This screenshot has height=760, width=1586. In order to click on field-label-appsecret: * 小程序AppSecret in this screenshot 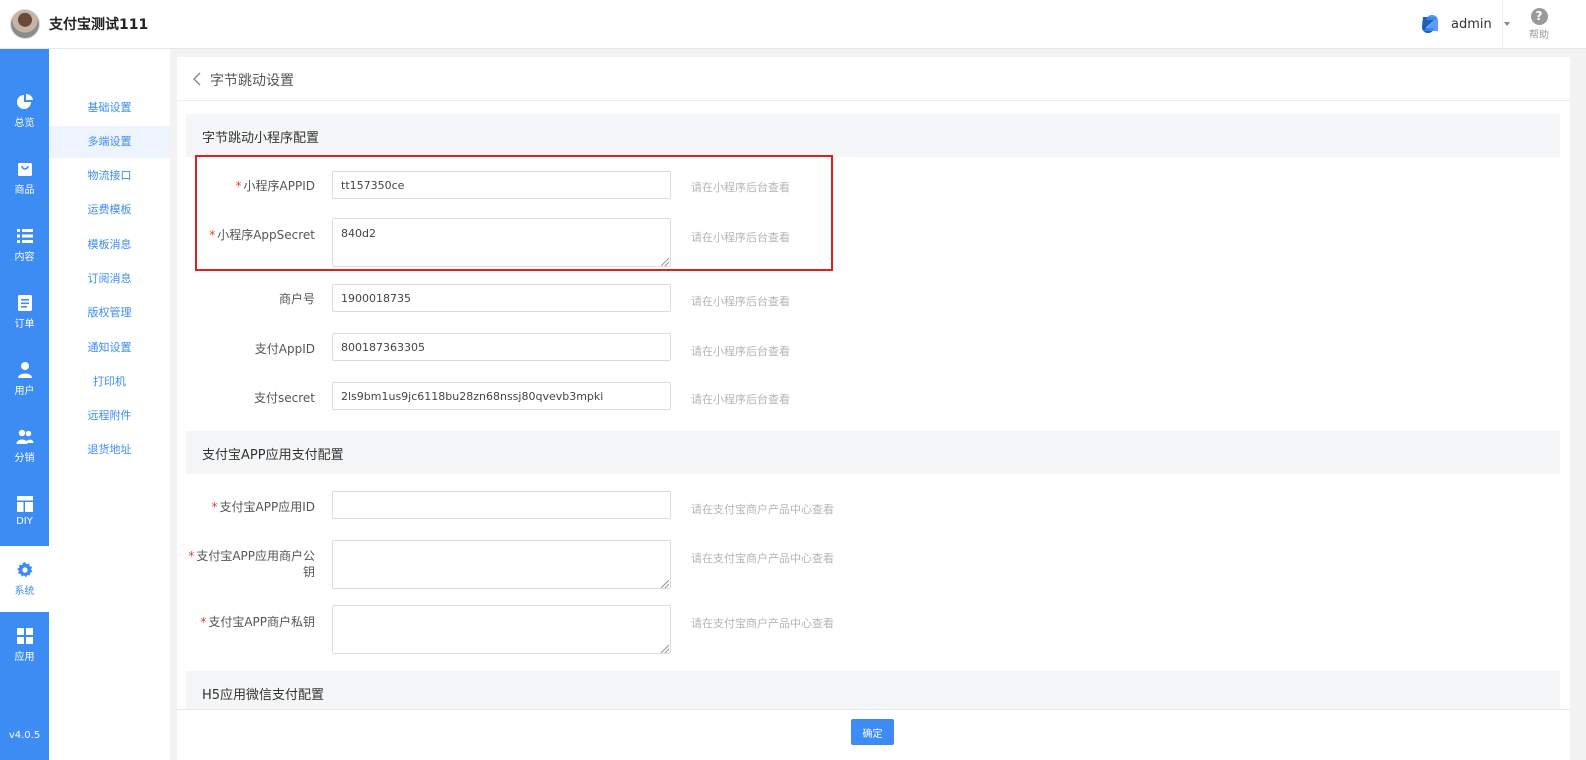, I will do `click(262, 235)`.